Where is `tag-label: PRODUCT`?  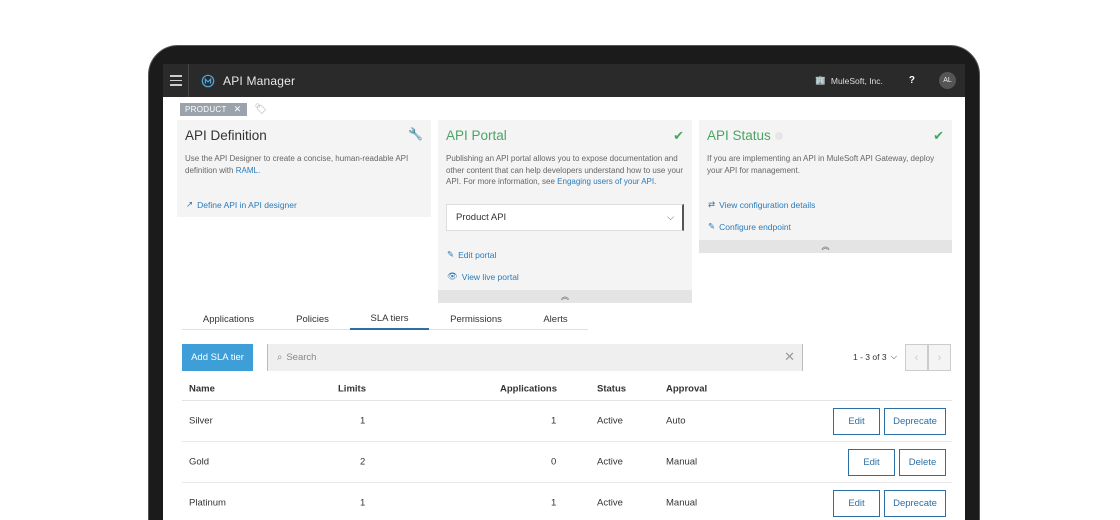 tag-label: PRODUCT is located at coordinates (206, 109).